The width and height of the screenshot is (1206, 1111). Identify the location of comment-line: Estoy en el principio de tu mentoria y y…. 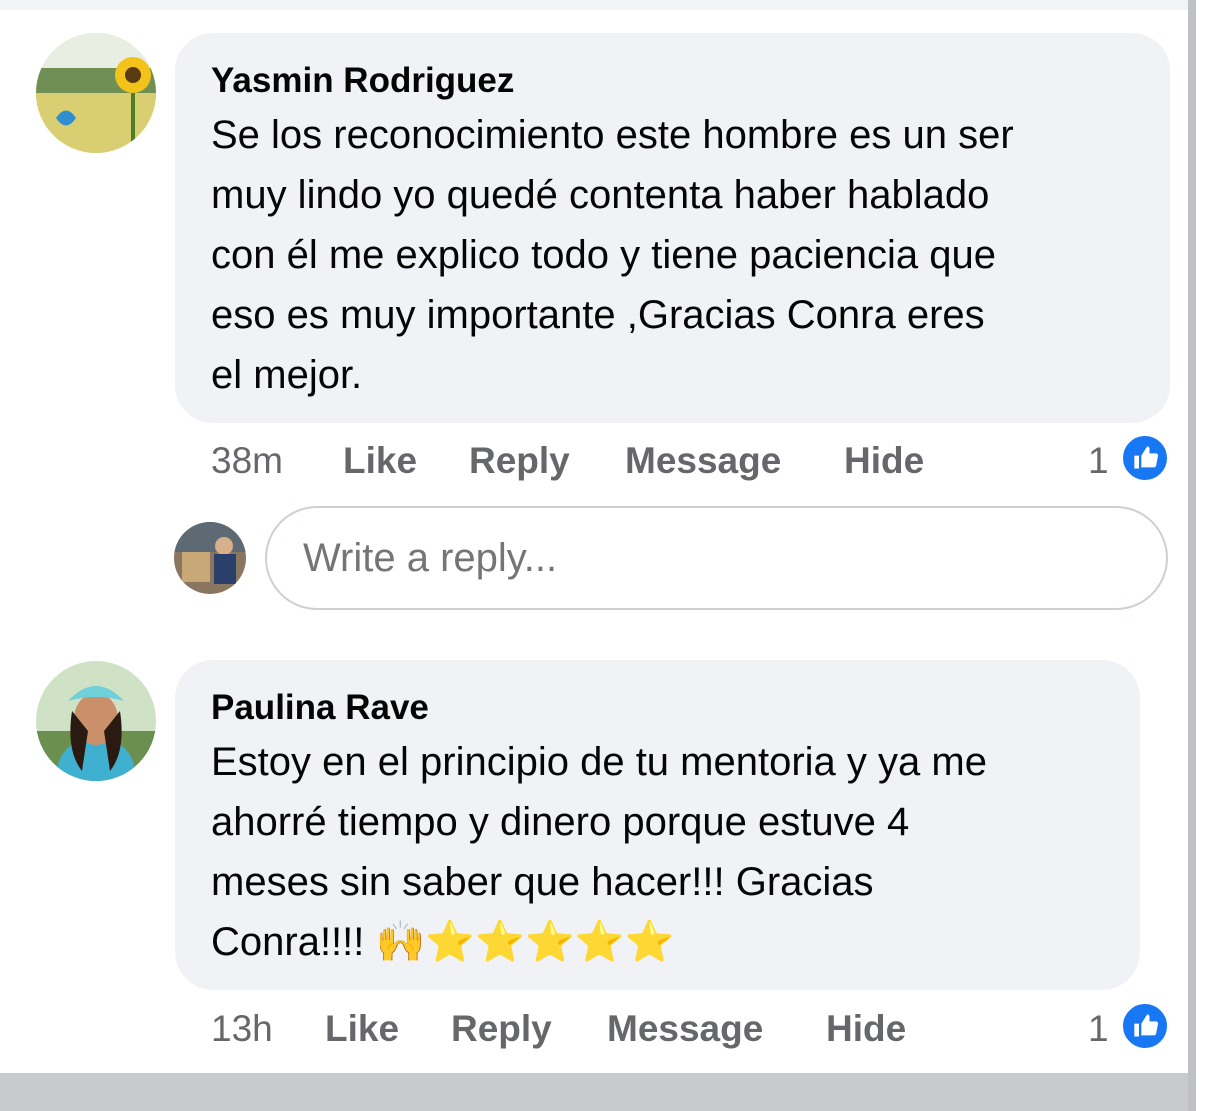
(599, 762).